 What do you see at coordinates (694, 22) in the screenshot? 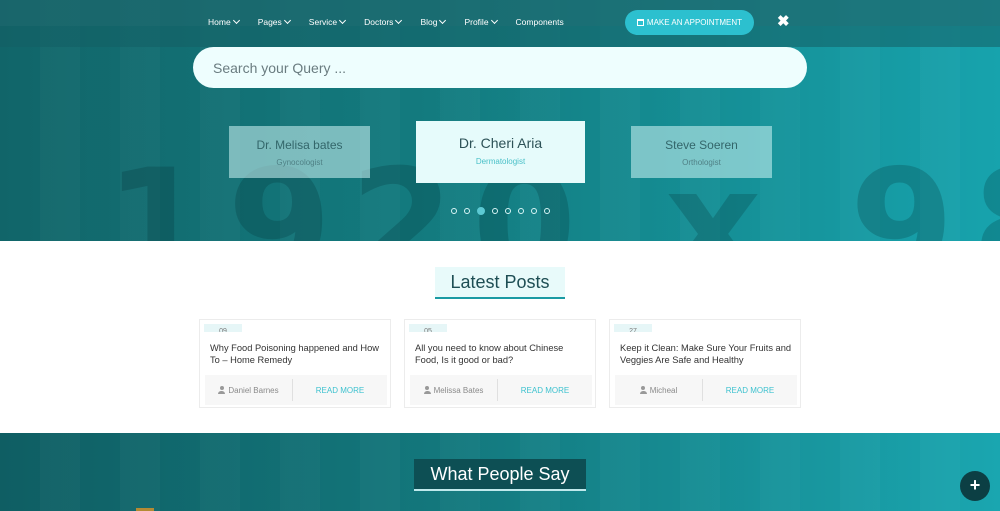
I see `make-appointment-label: MAKE AN APPOINTMENT` at bounding box center [694, 22].